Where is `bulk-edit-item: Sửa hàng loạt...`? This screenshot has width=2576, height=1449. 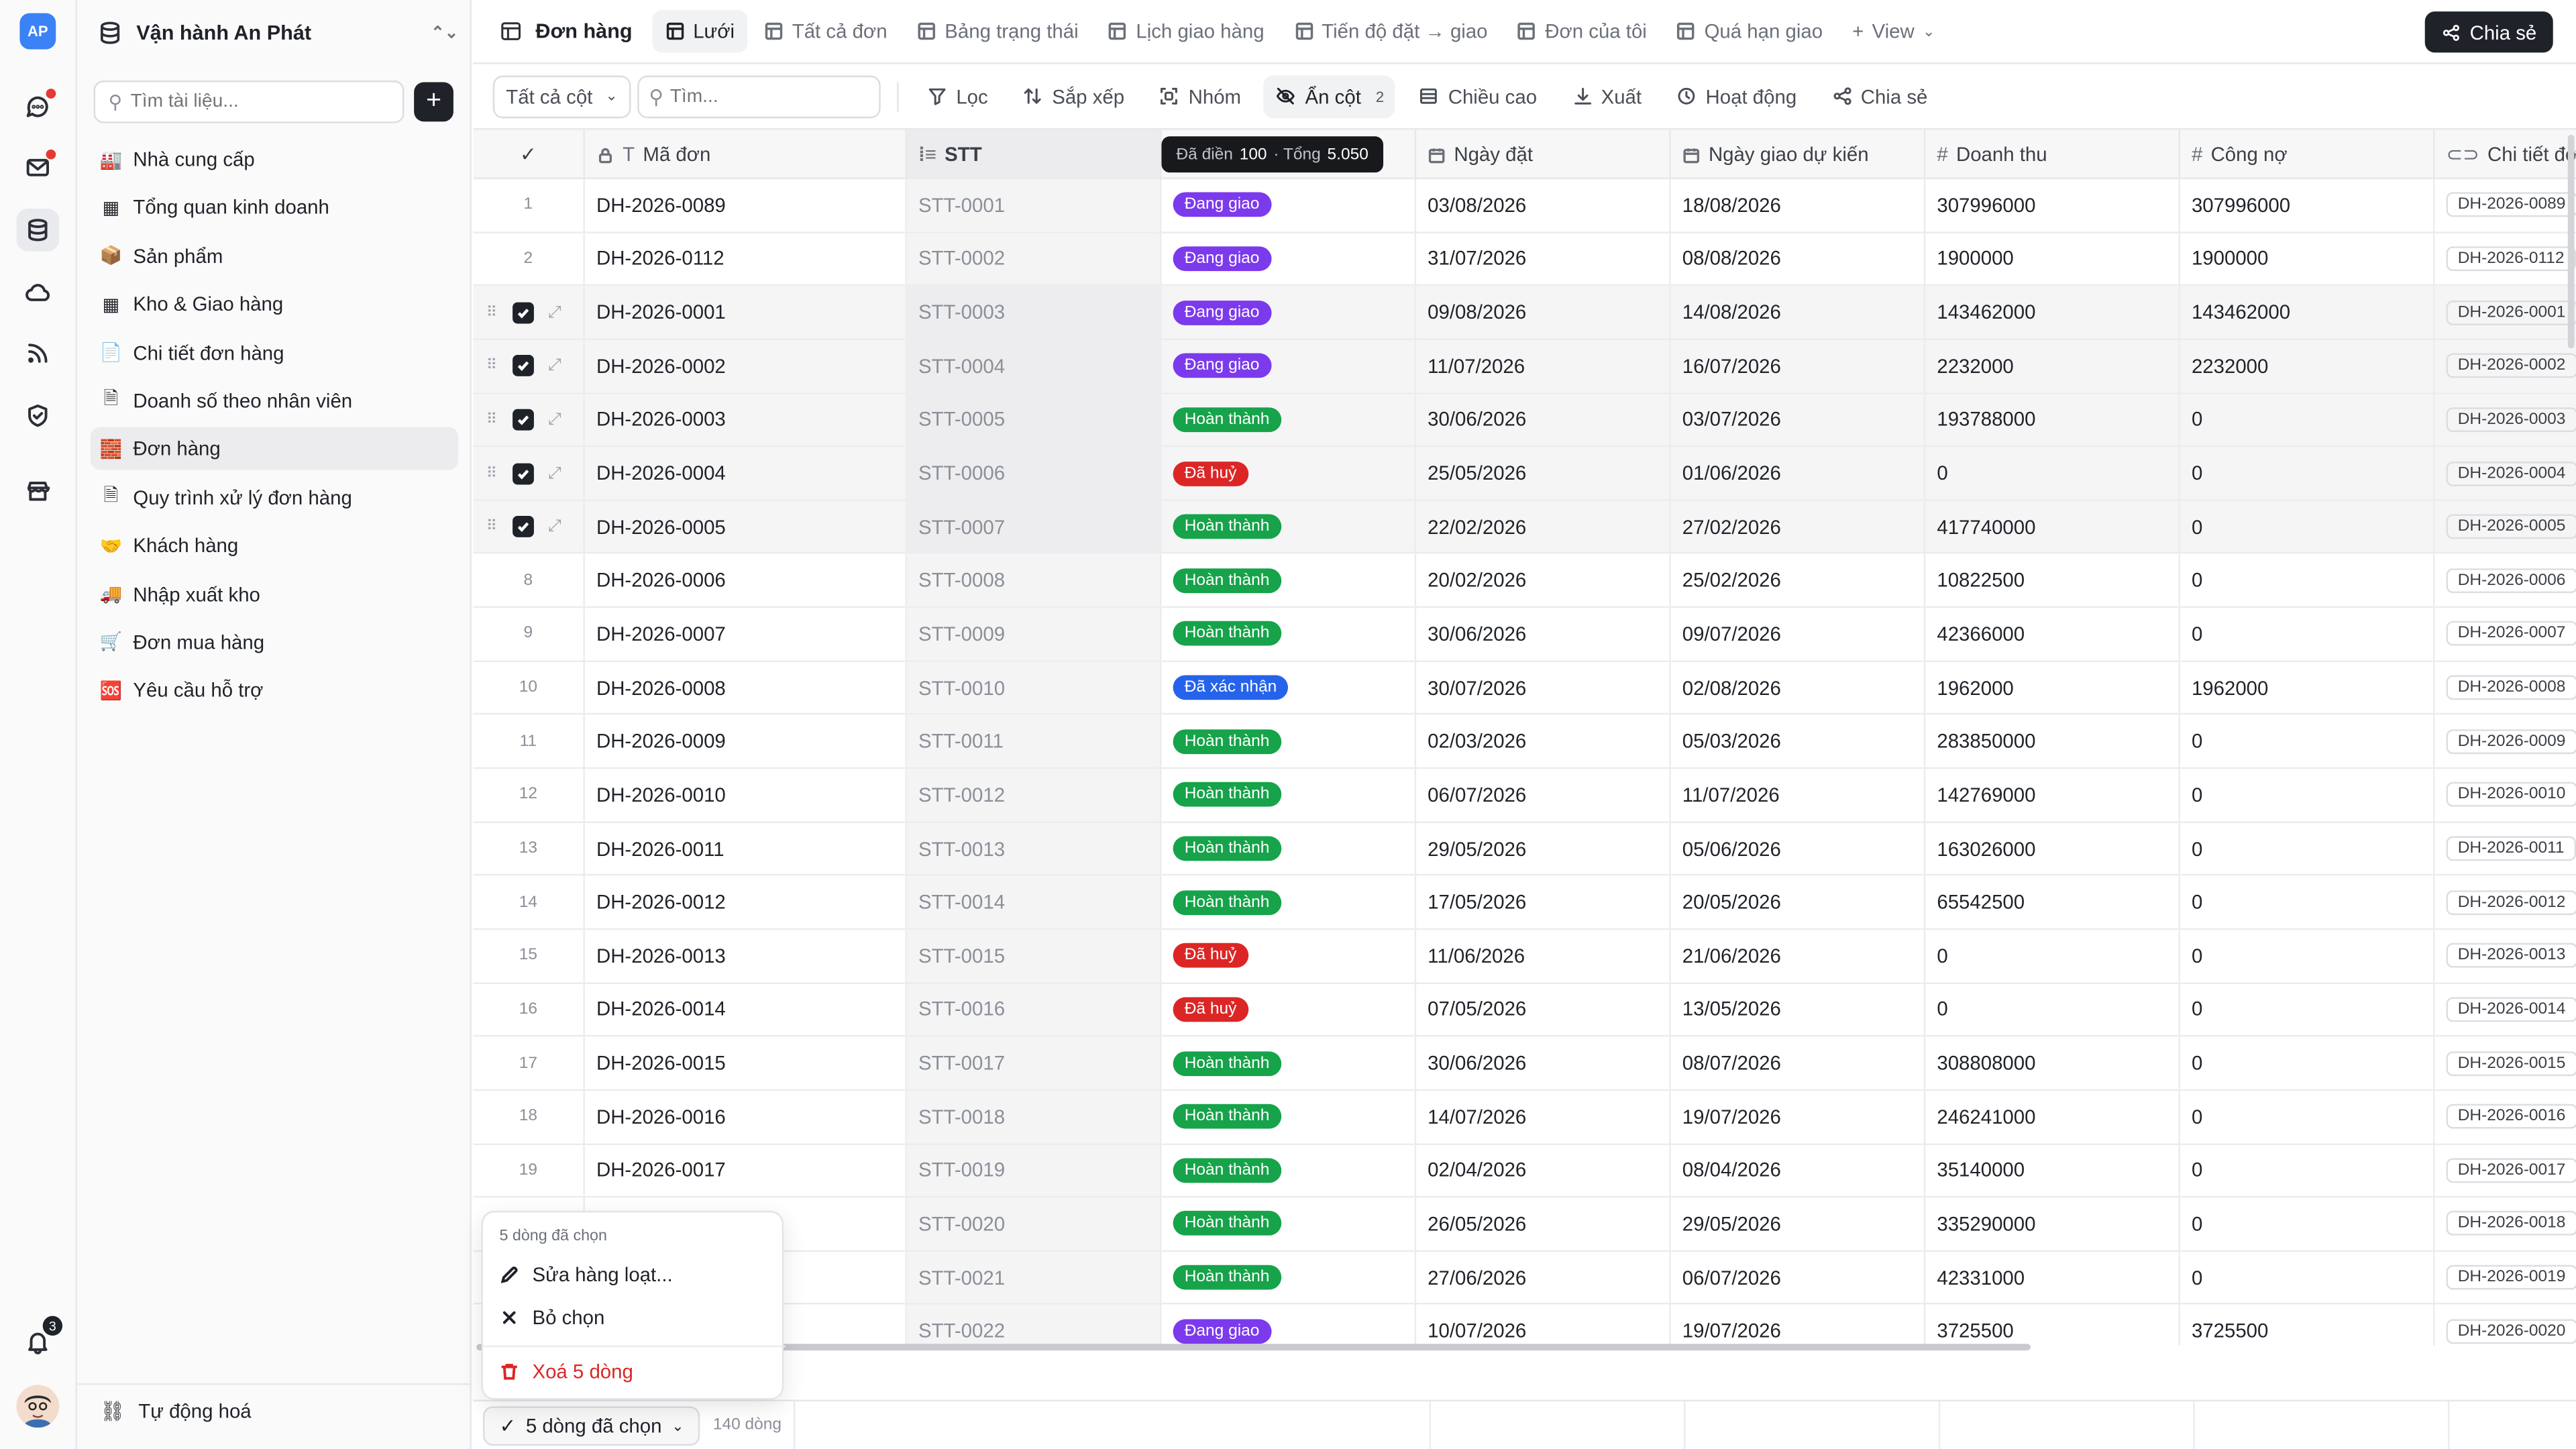 bulk-edit-item: Sửa hàng loạt... is located at coordinates (586, 1275).